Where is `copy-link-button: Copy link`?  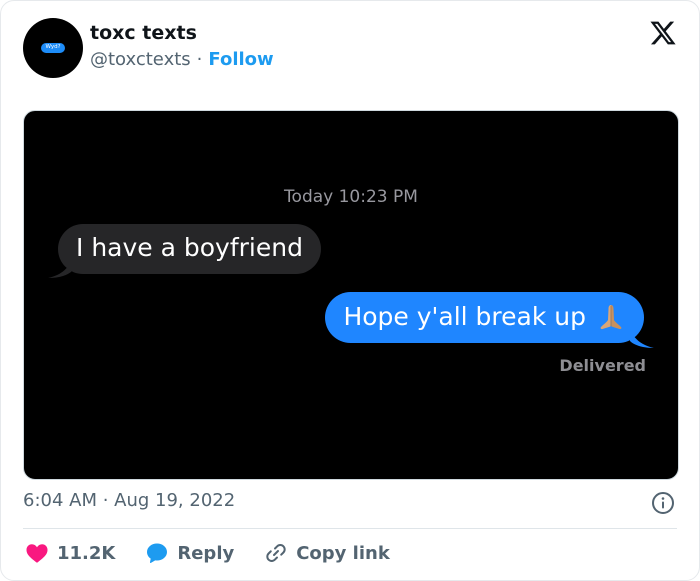
copy-link-button: Copy link is located at coordinates (327, 553).